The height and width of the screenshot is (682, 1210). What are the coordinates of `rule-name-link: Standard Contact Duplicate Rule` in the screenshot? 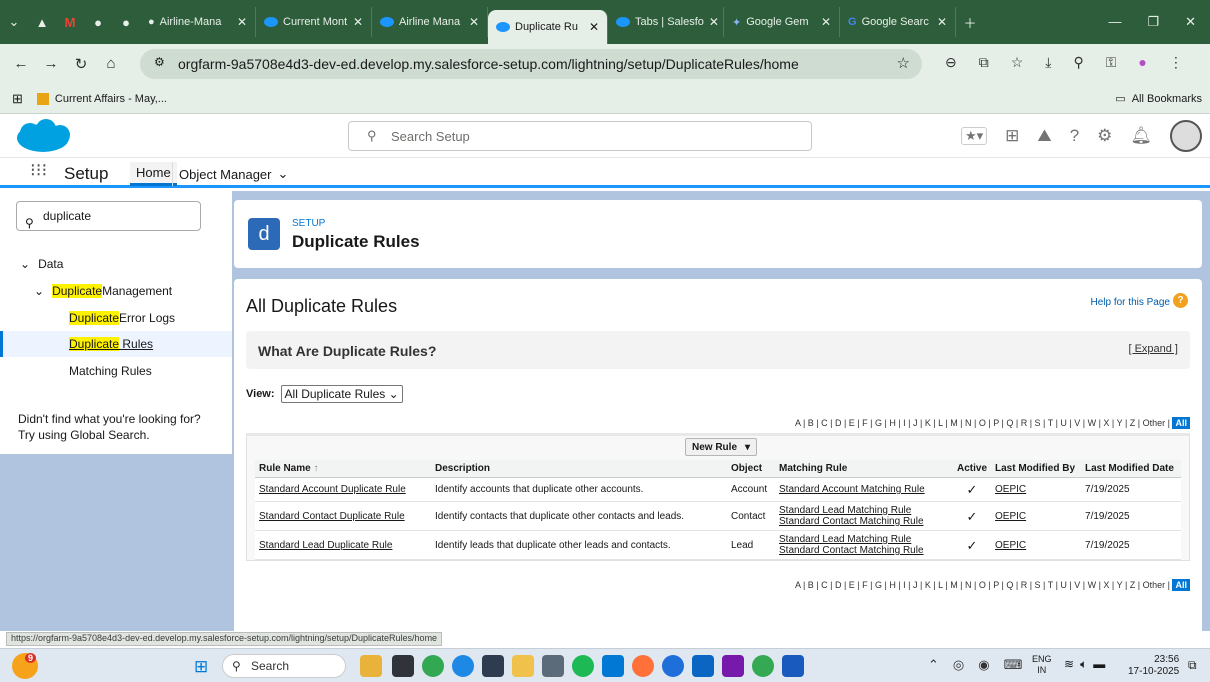 It's located at (332, 516).